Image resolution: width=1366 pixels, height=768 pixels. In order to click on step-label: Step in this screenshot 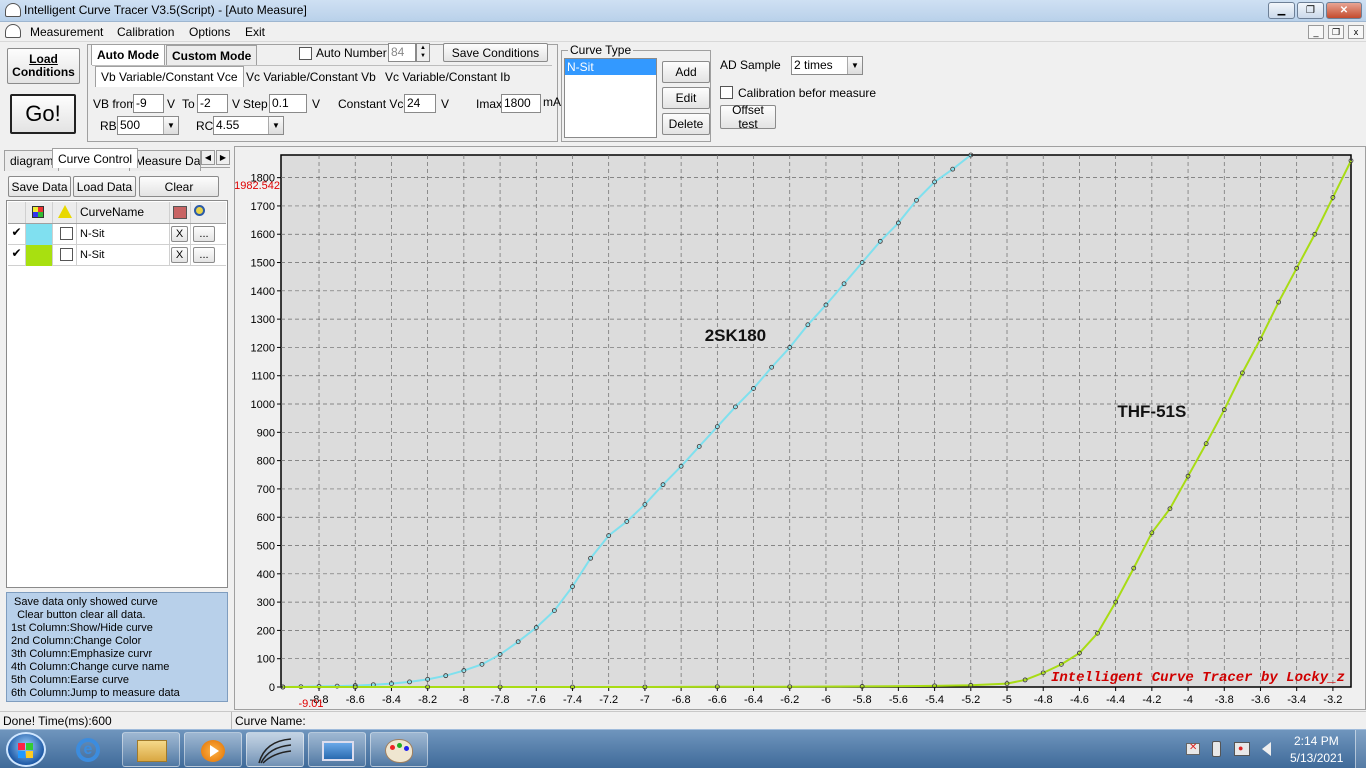, I will do `click(255, 104)`.